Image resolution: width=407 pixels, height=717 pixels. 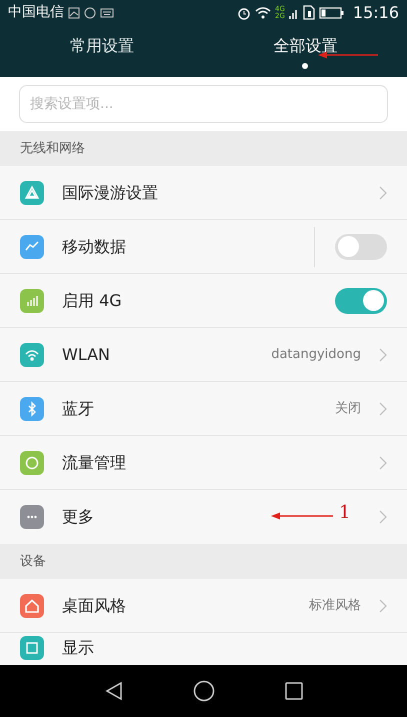 What do you see at coordinates (94, 605) in the screenshot?
I see `row-label: 桌面风格` at bounding box center [94, 605].